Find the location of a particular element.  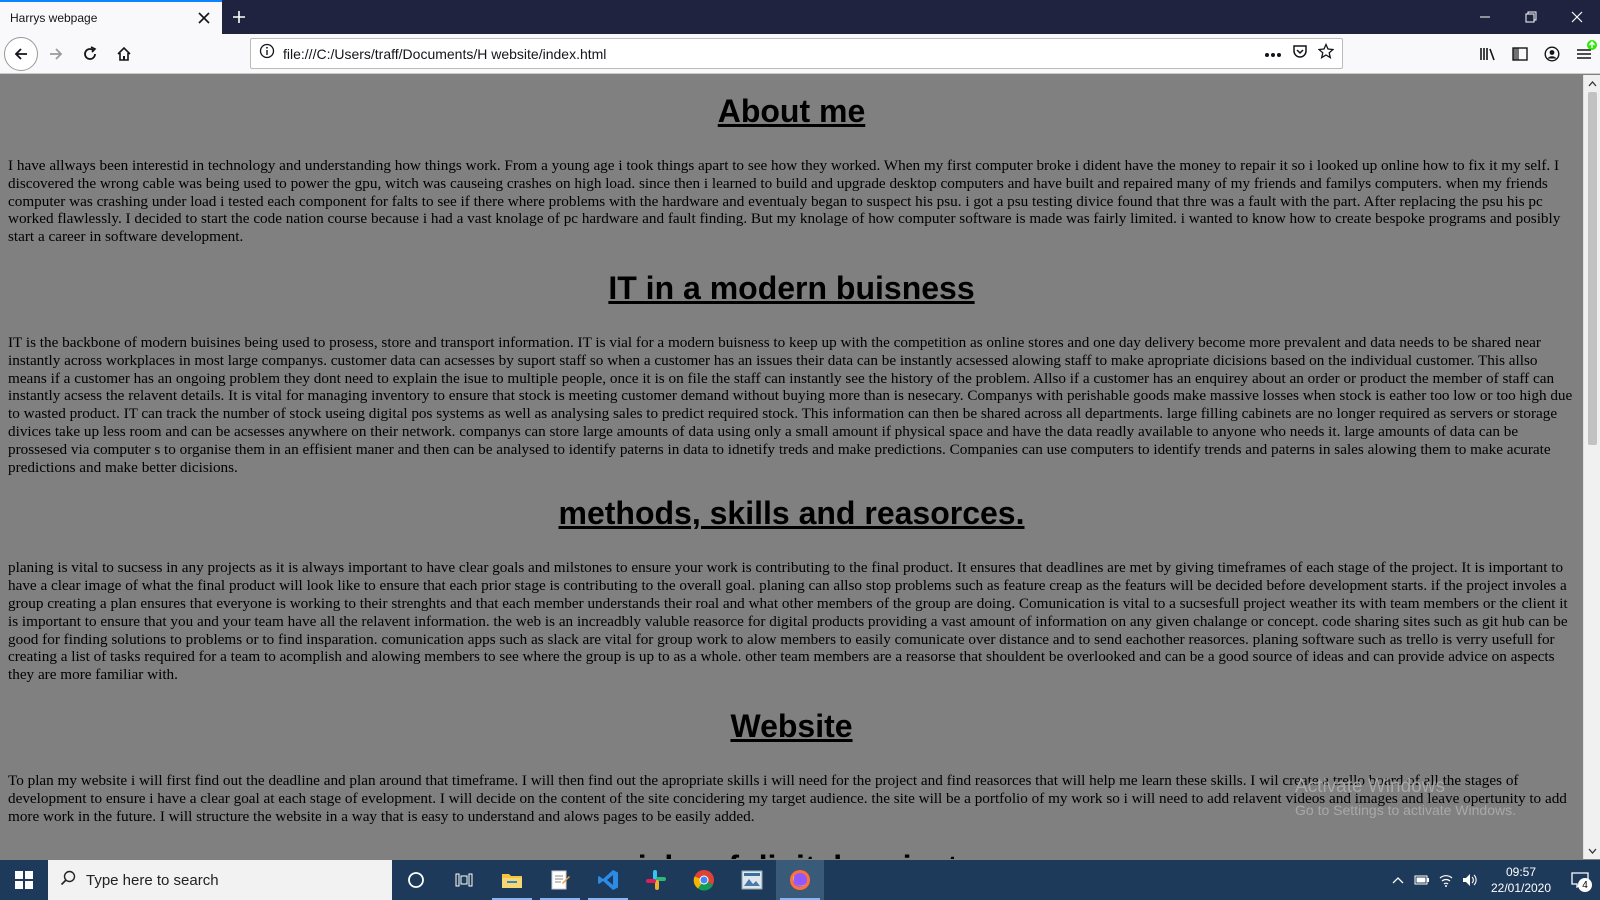

scrollbar-thumb is located at coordinates (1592, 268).